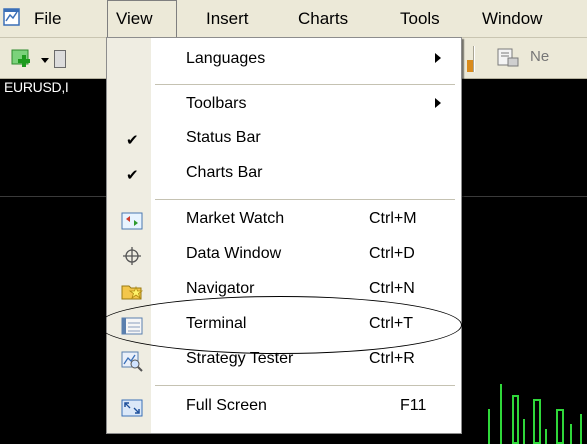 The height and width of the screenshot is (444, 587). Describe the element at coordinates (234, 253) in the screenshot. I see `menu-item-label: Data Window` at that location.